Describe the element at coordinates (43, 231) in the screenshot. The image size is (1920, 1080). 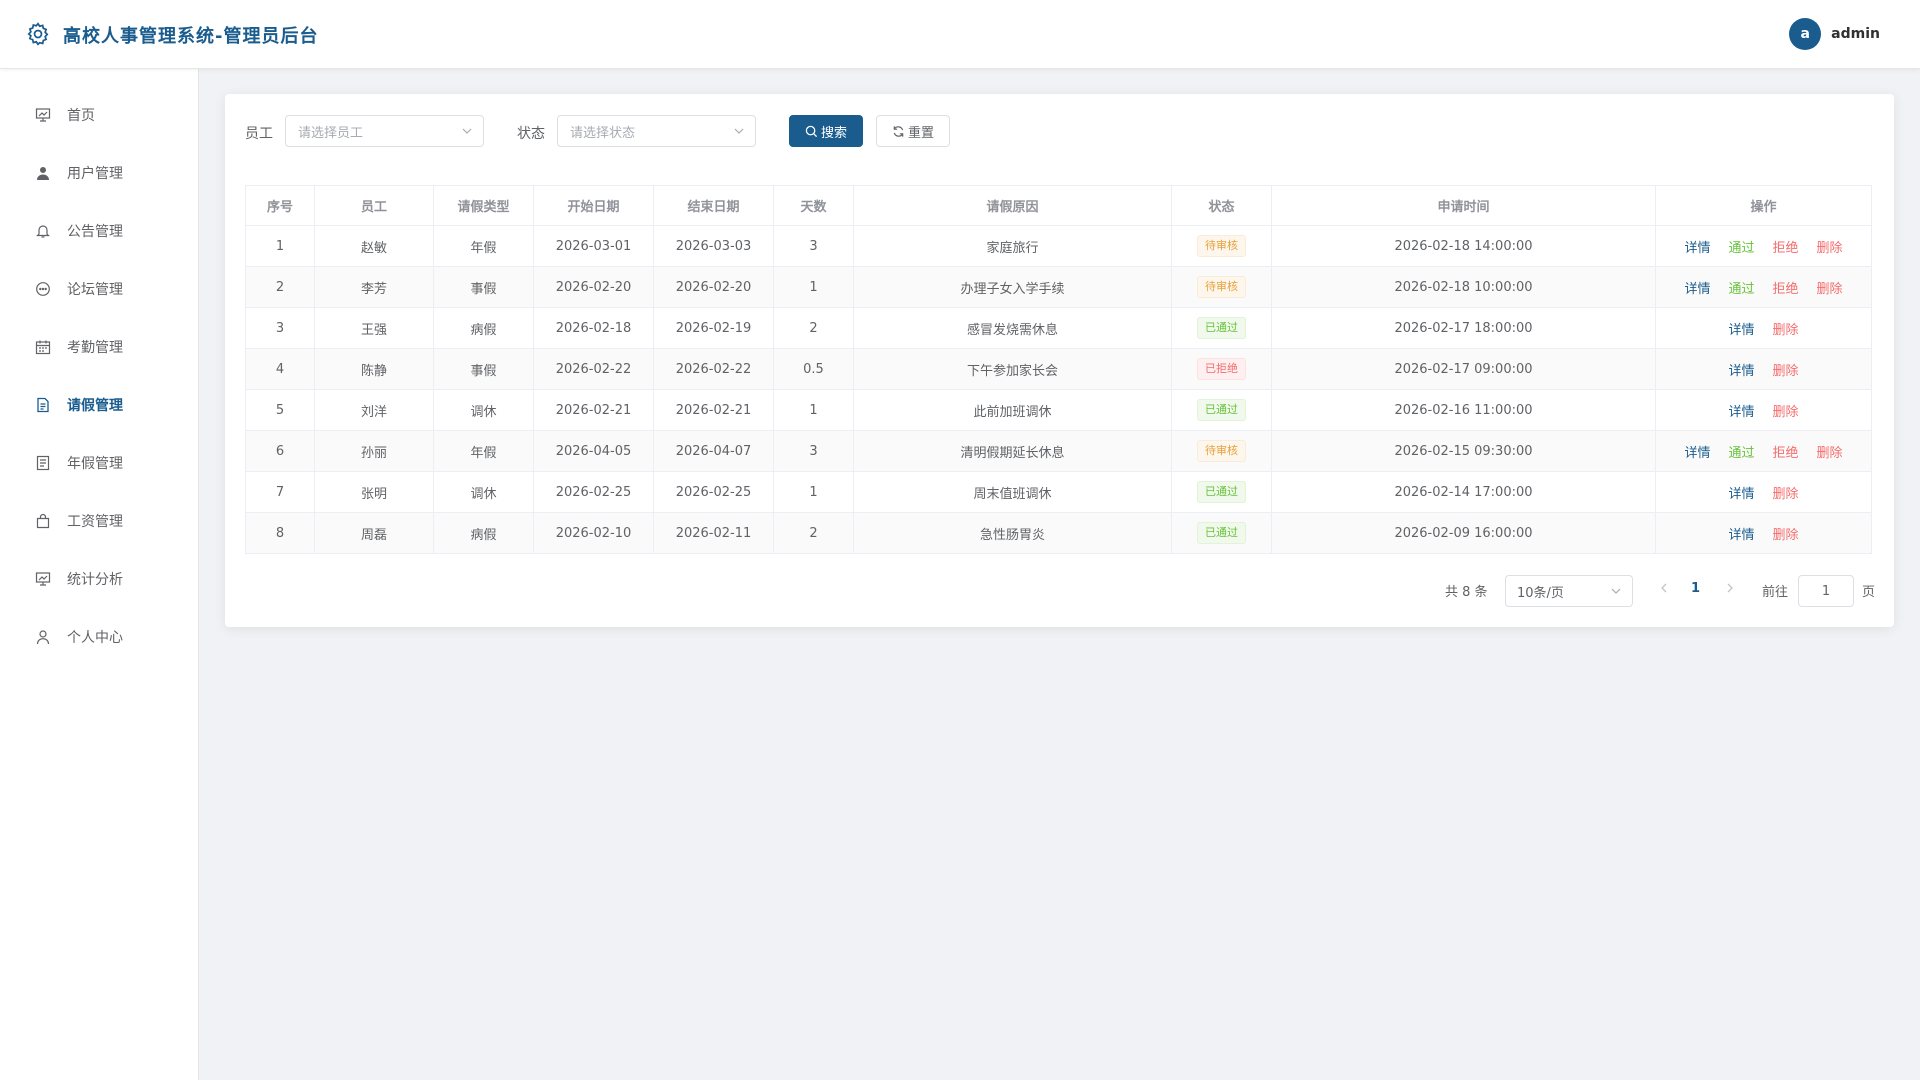
I see `bell-icon` at that location.